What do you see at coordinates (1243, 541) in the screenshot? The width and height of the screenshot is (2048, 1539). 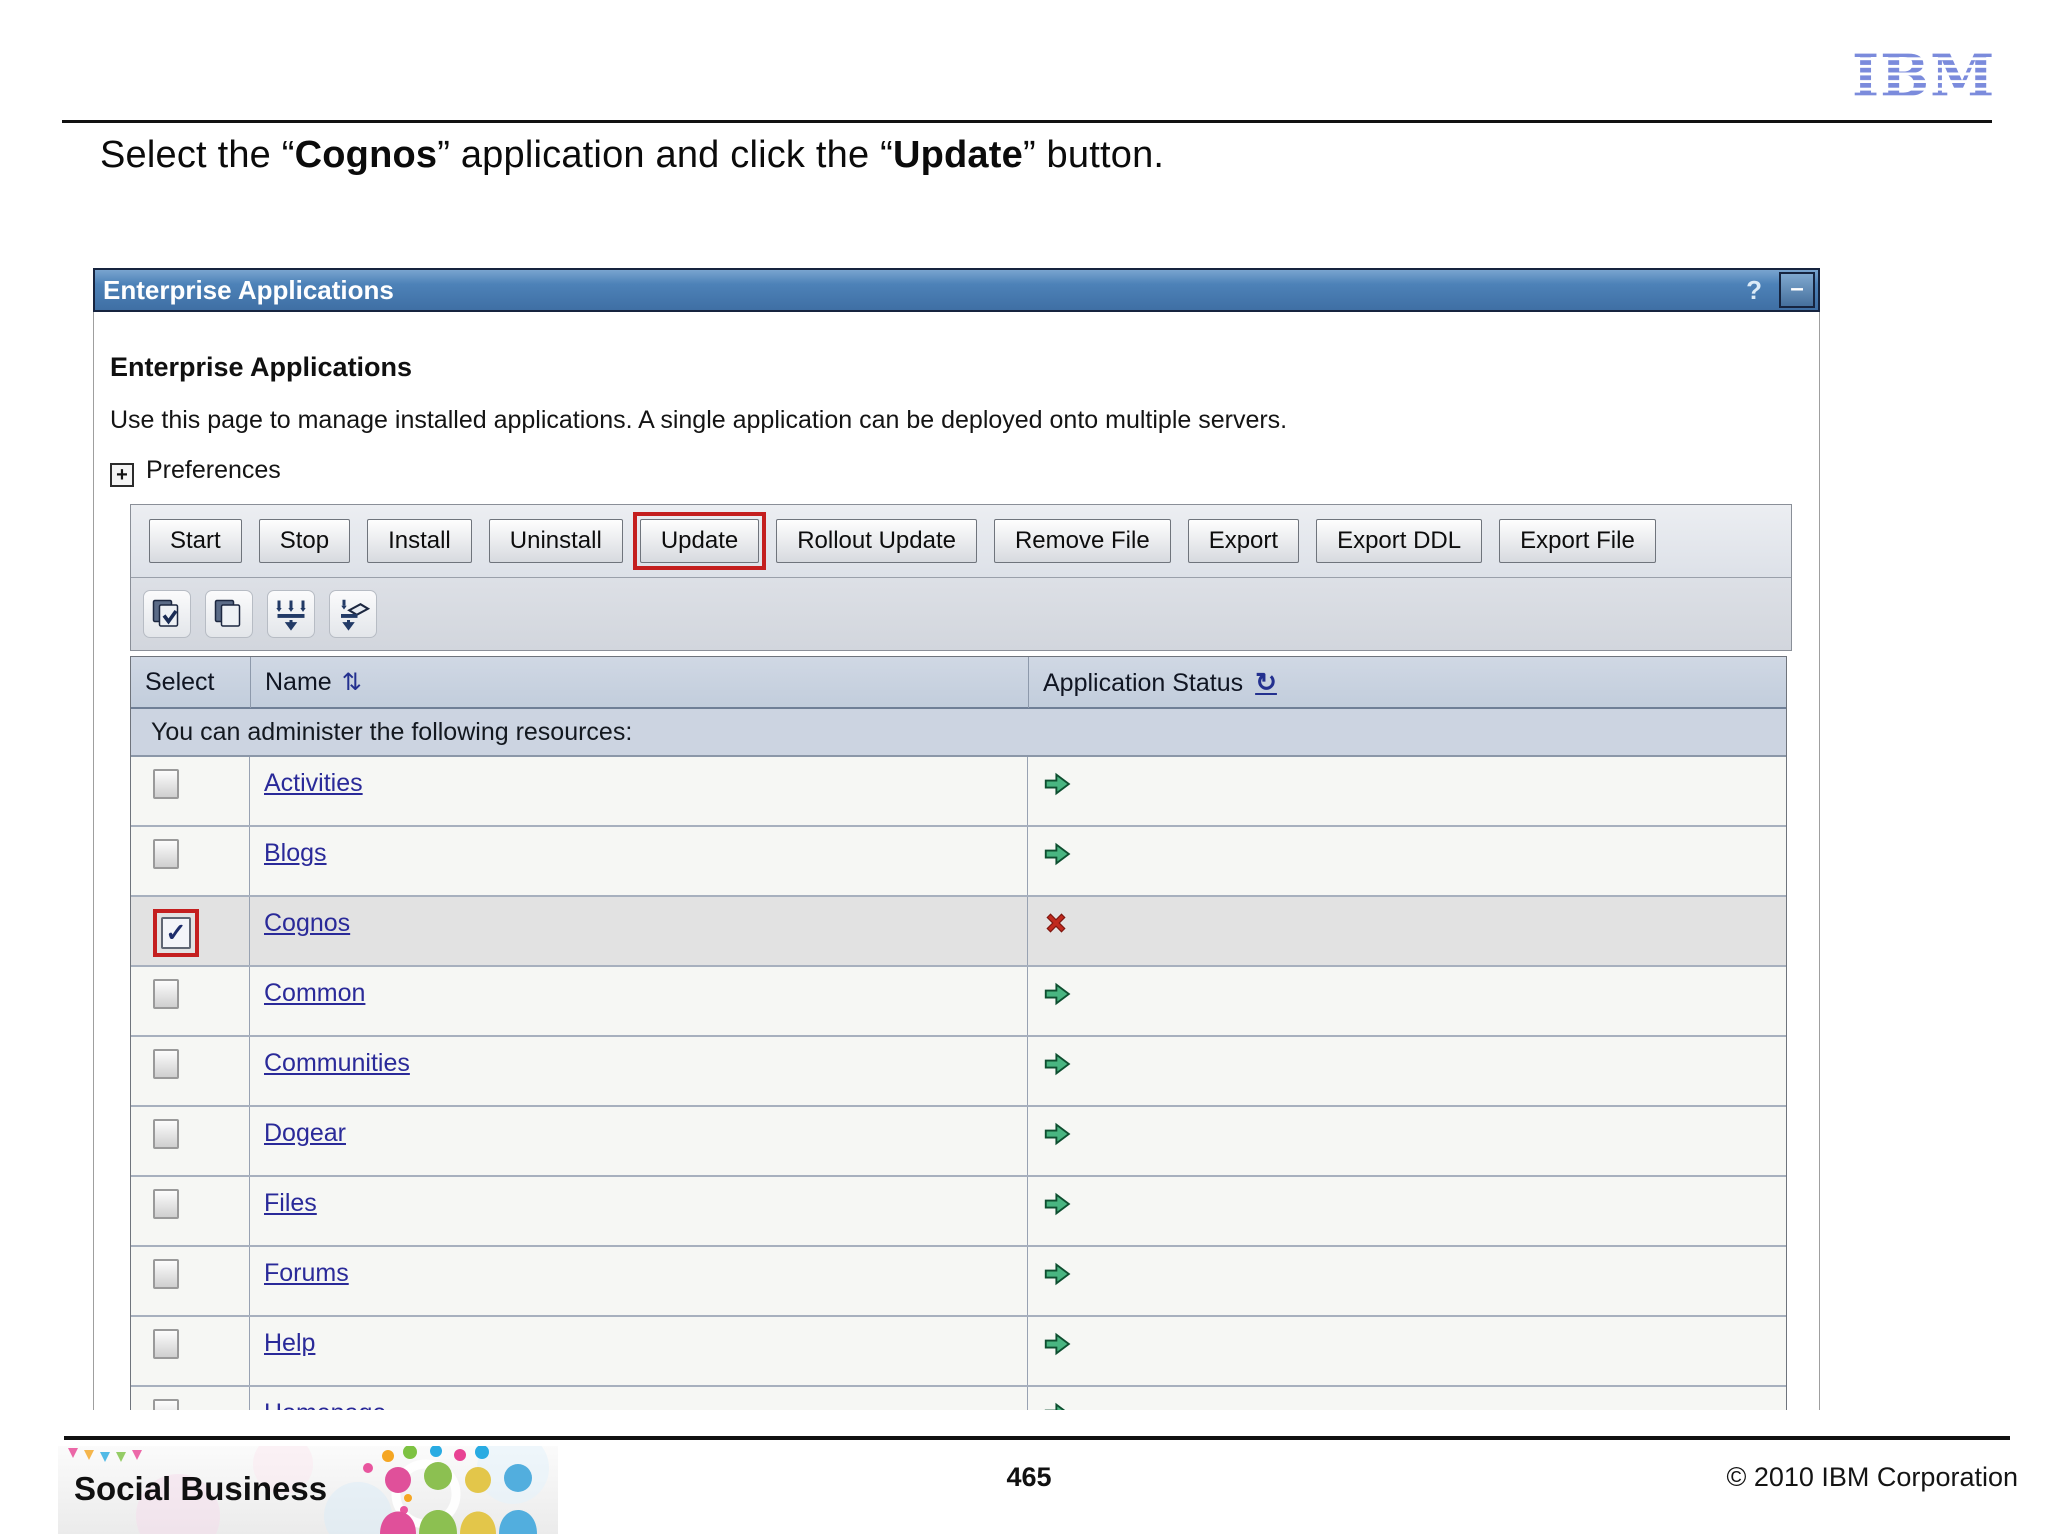 I see `toolbar-button-export: Export` at bounding box center [1243, 541].